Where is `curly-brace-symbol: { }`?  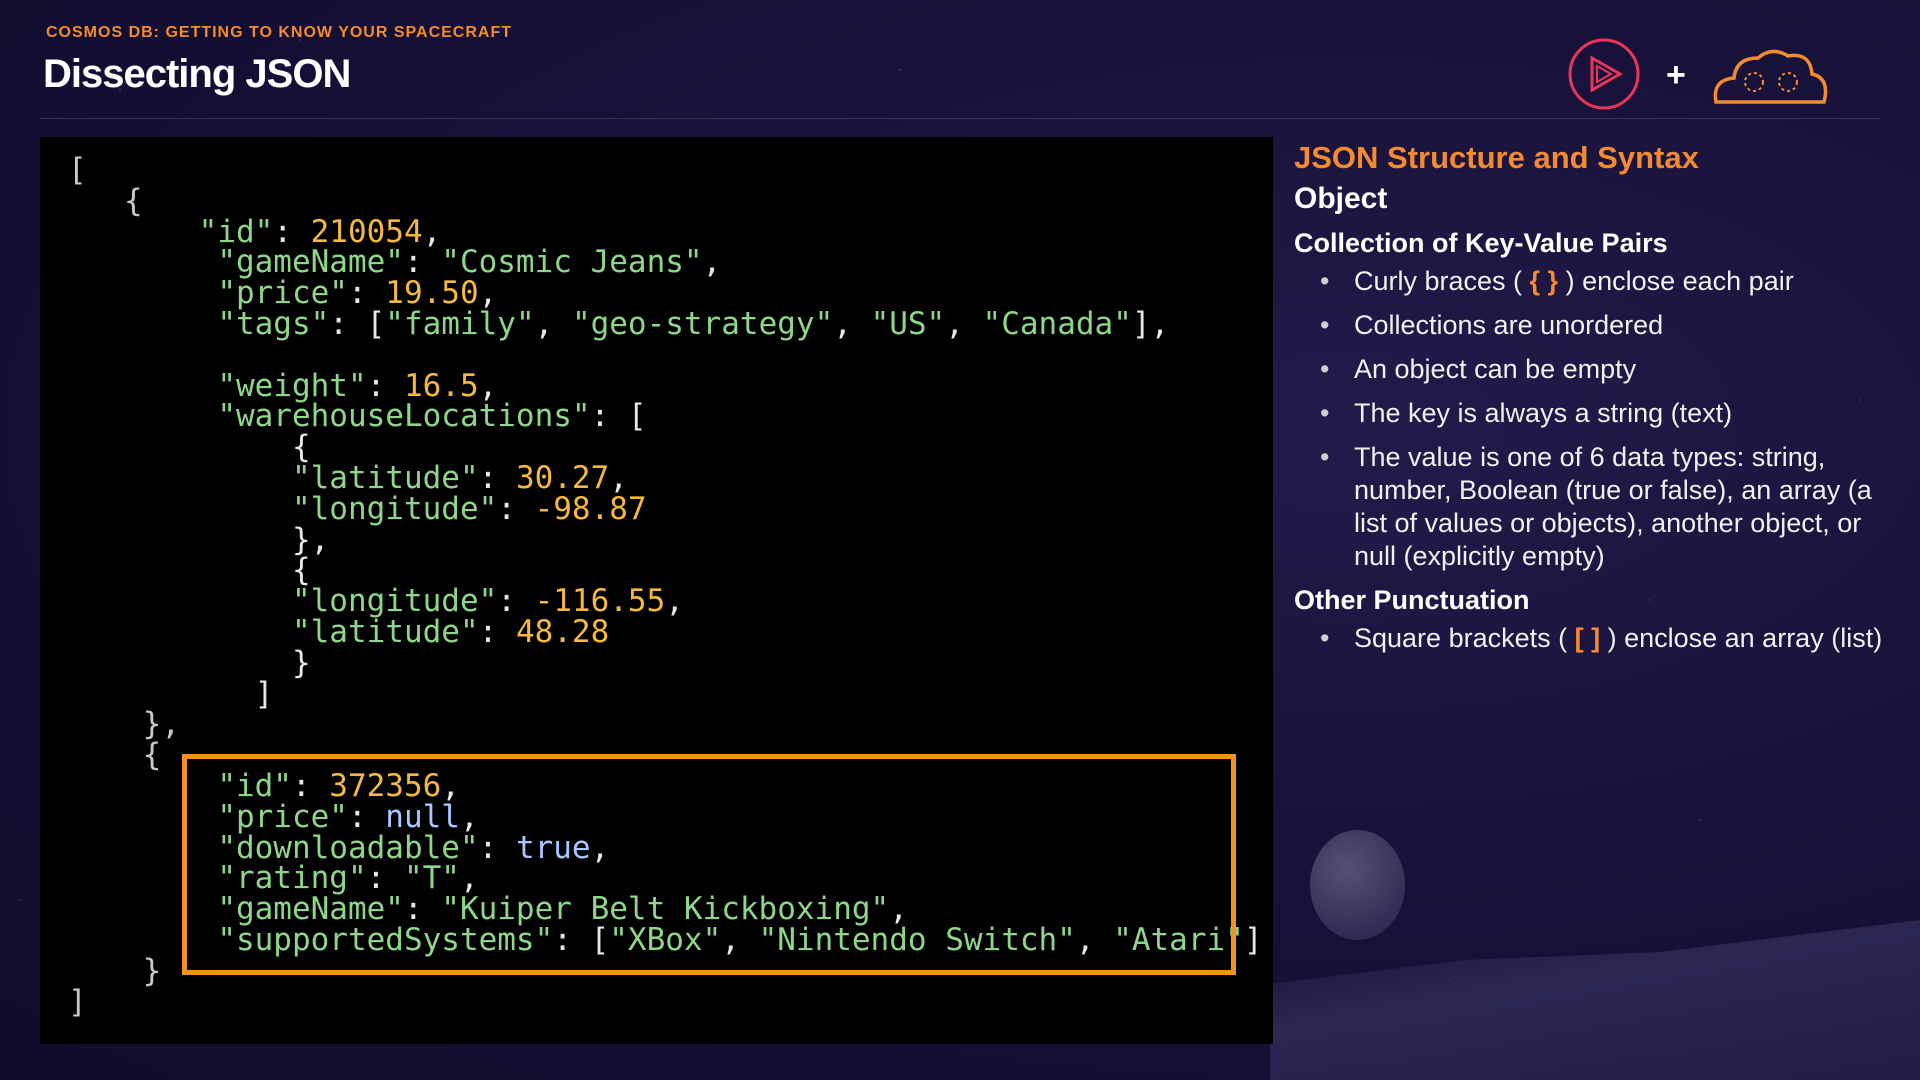
curly-brace-symbol: { } is located at coordinates (1544, 281).